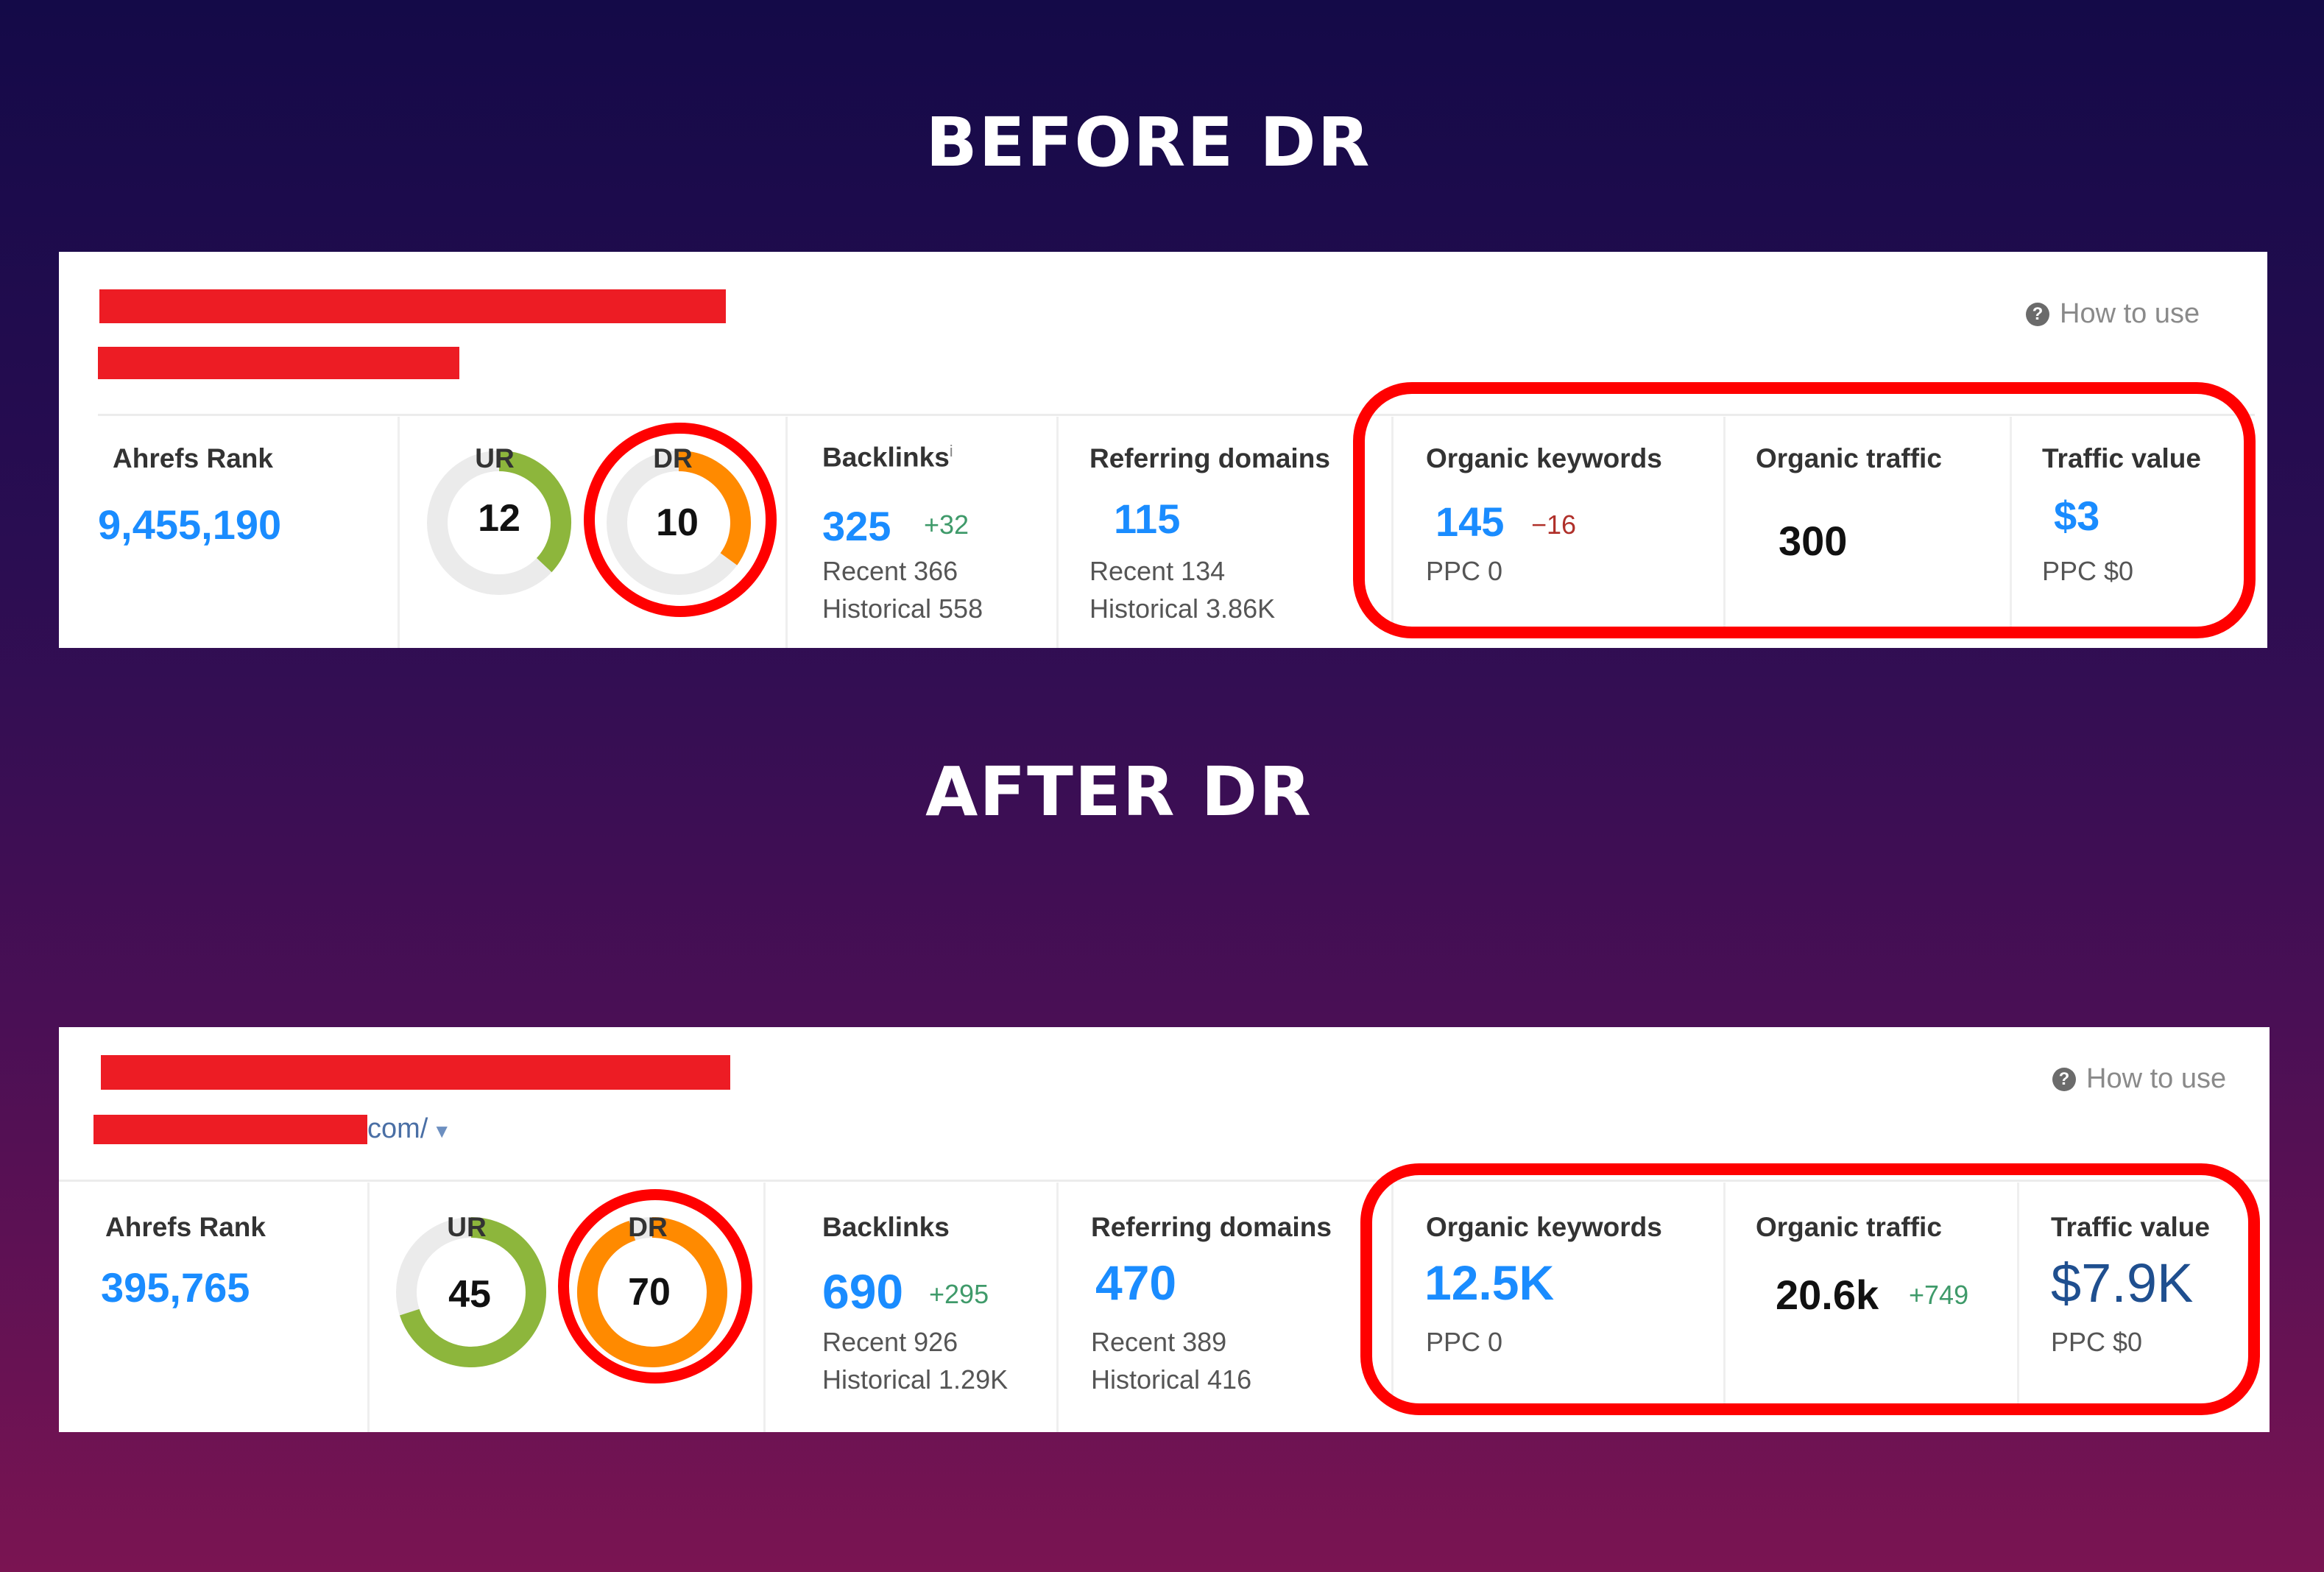 The image size is (2324, 1572). I want to click on referring-domains-historical: Historical 416, so click(1171, 1379).